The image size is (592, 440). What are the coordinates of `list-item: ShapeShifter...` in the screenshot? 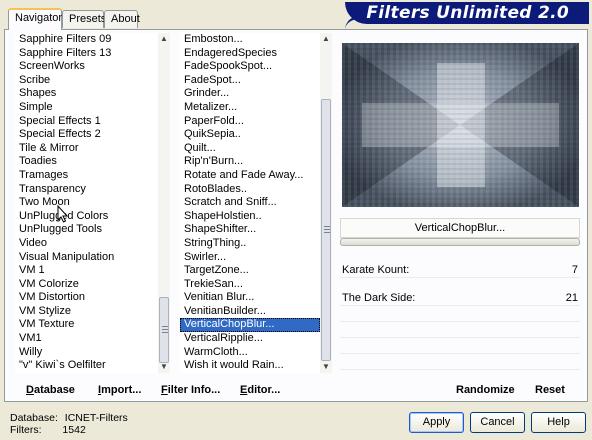 It's located at (250, 230).